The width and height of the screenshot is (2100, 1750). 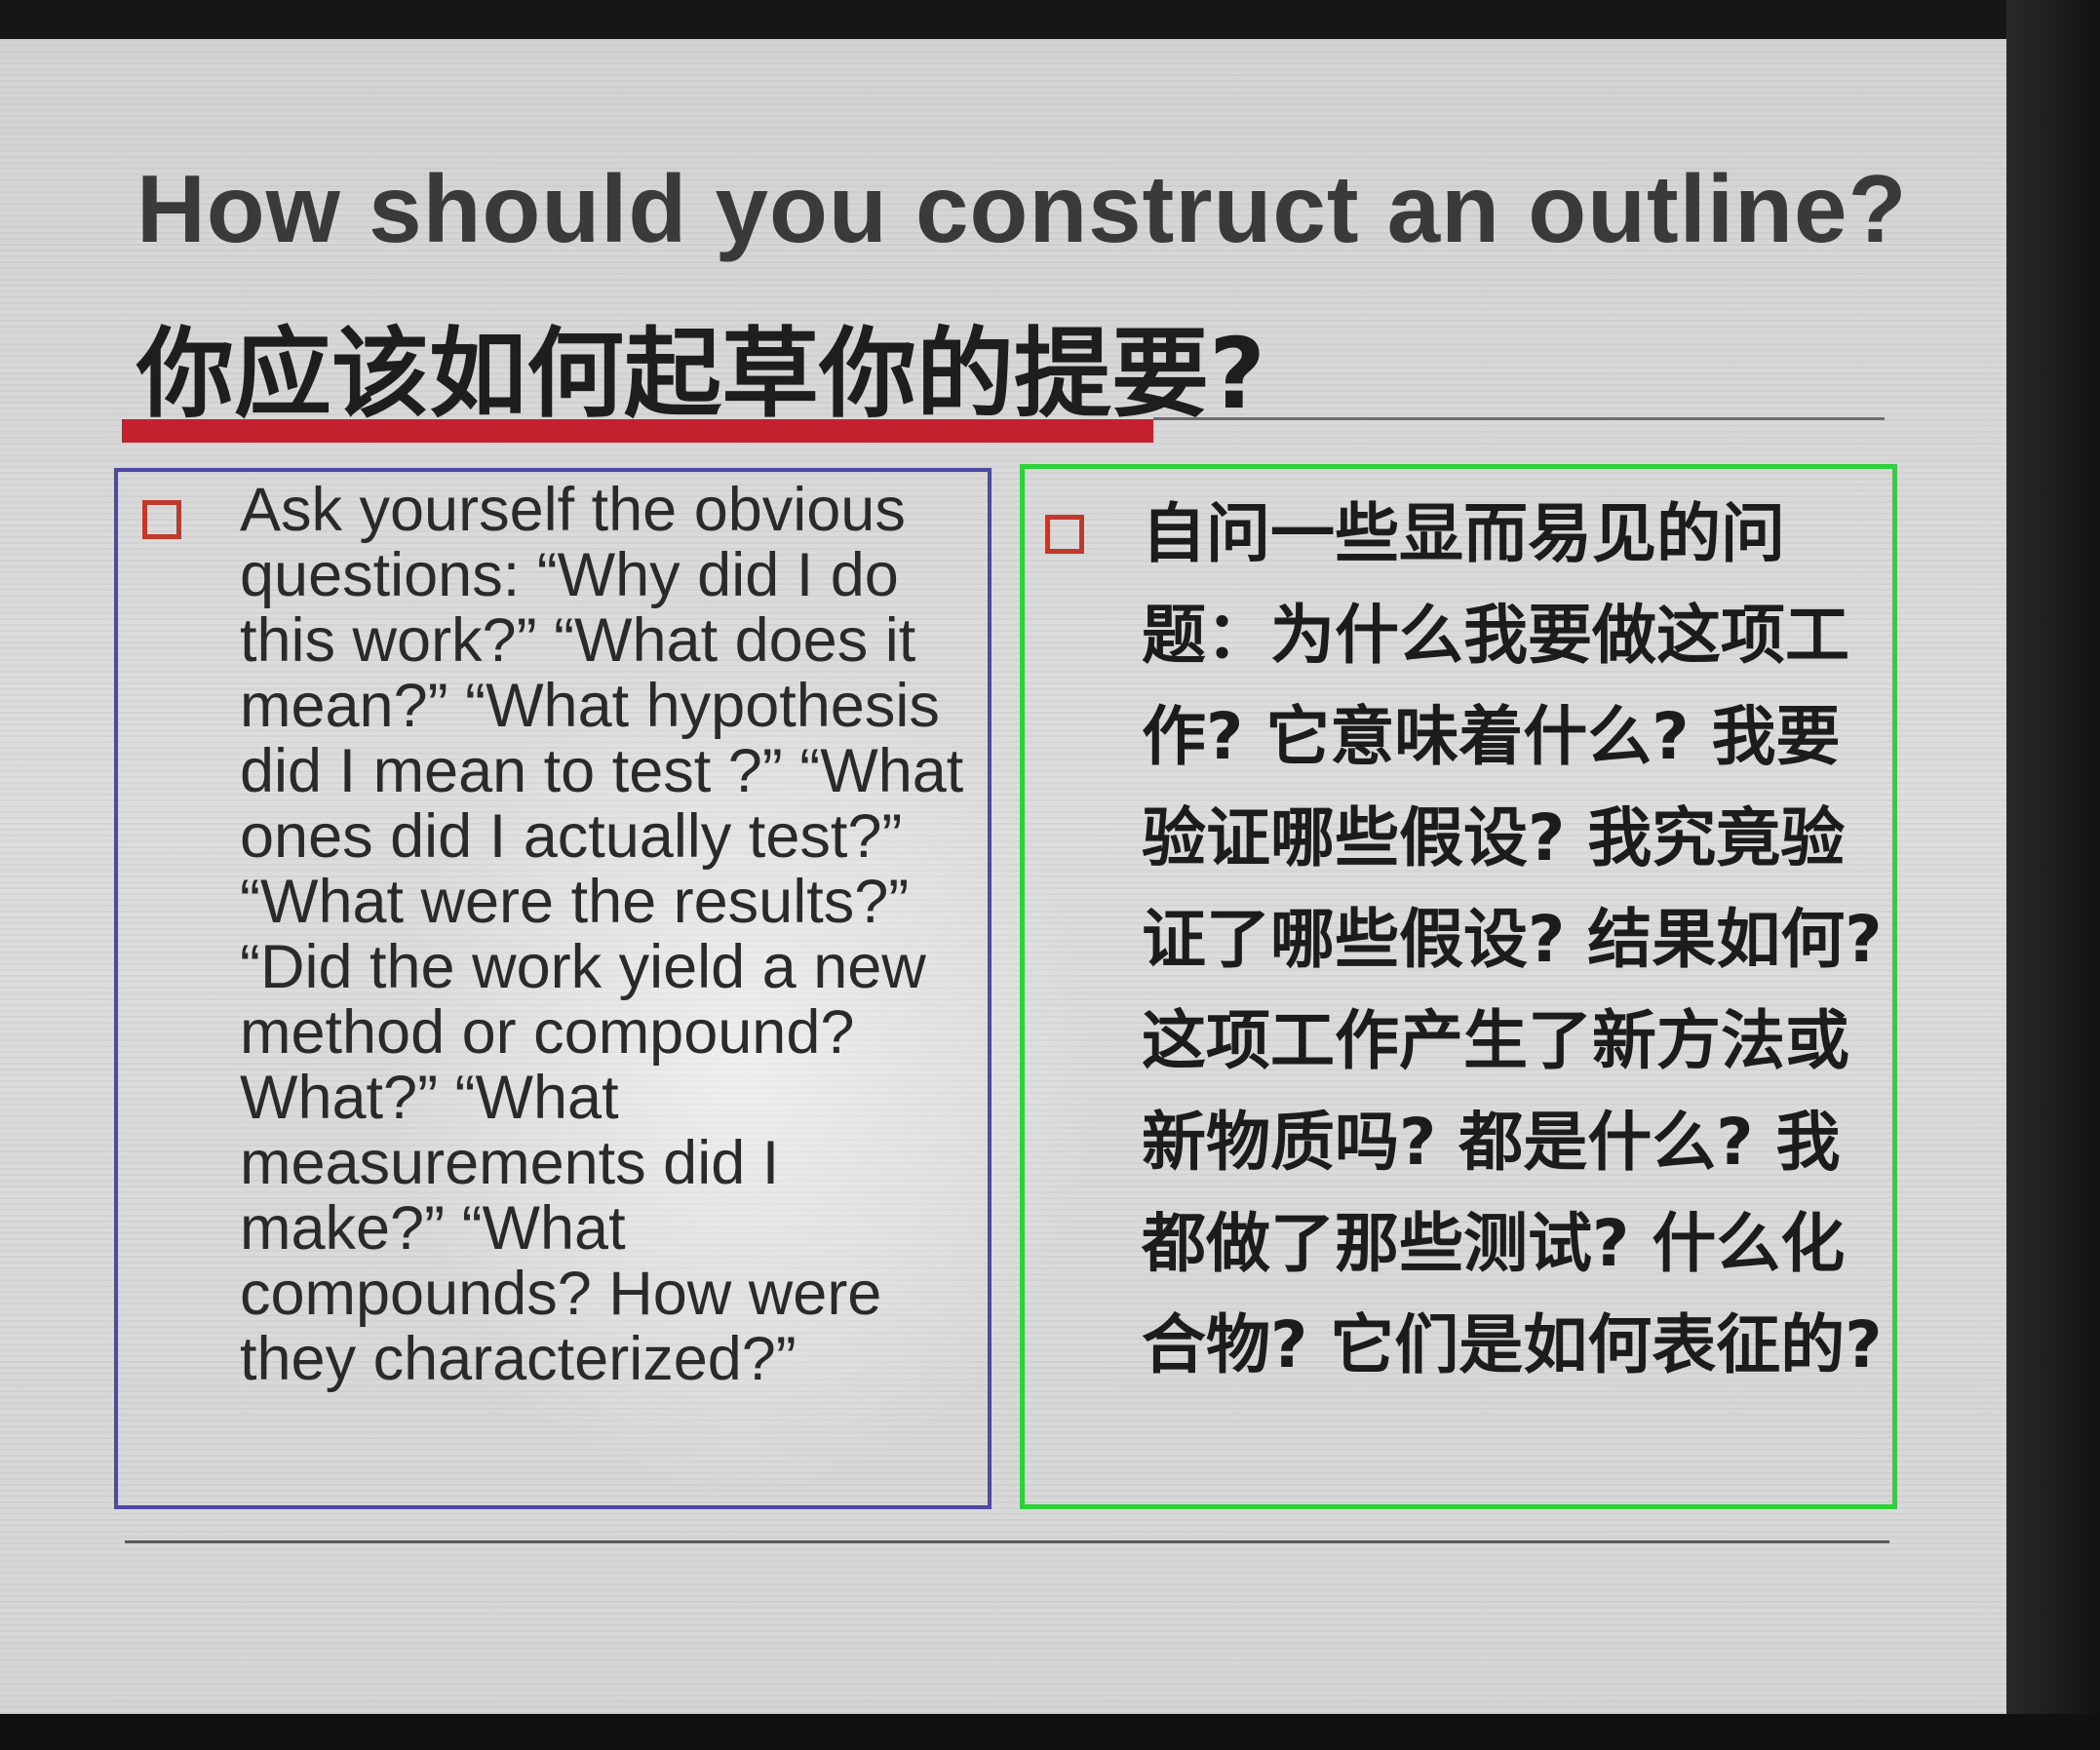 I want to click on title-underline-red, so click(x=638, y=431).